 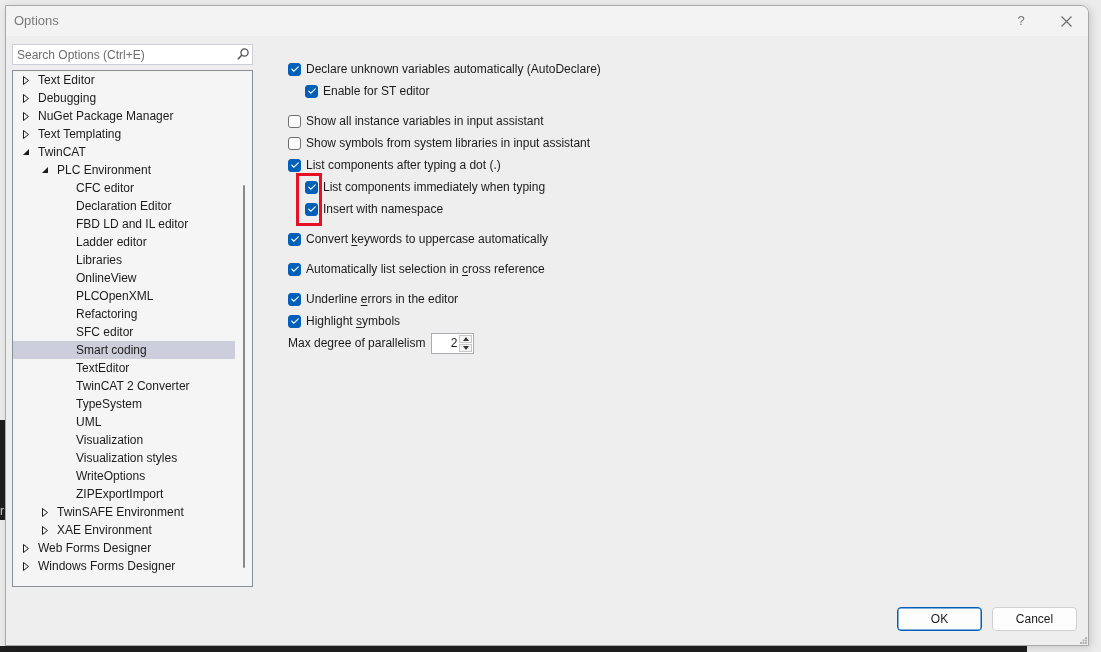 I want to click on checkbox-label: Automatically list selection in cross reference, so click(x=425, y=269).